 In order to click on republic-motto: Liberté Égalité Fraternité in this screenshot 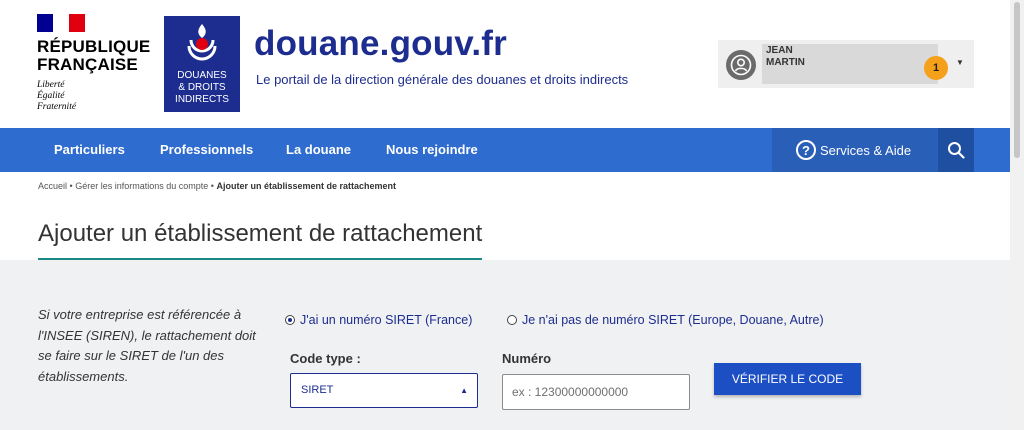, I will do `click(97, 96)`.